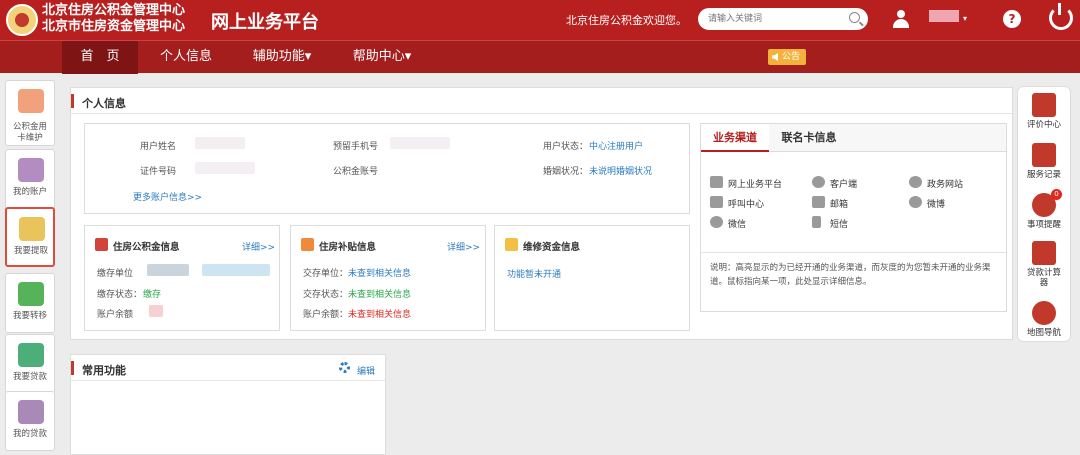  I want to click on fund-status-label: 缴存状态：, so click(120, 295).